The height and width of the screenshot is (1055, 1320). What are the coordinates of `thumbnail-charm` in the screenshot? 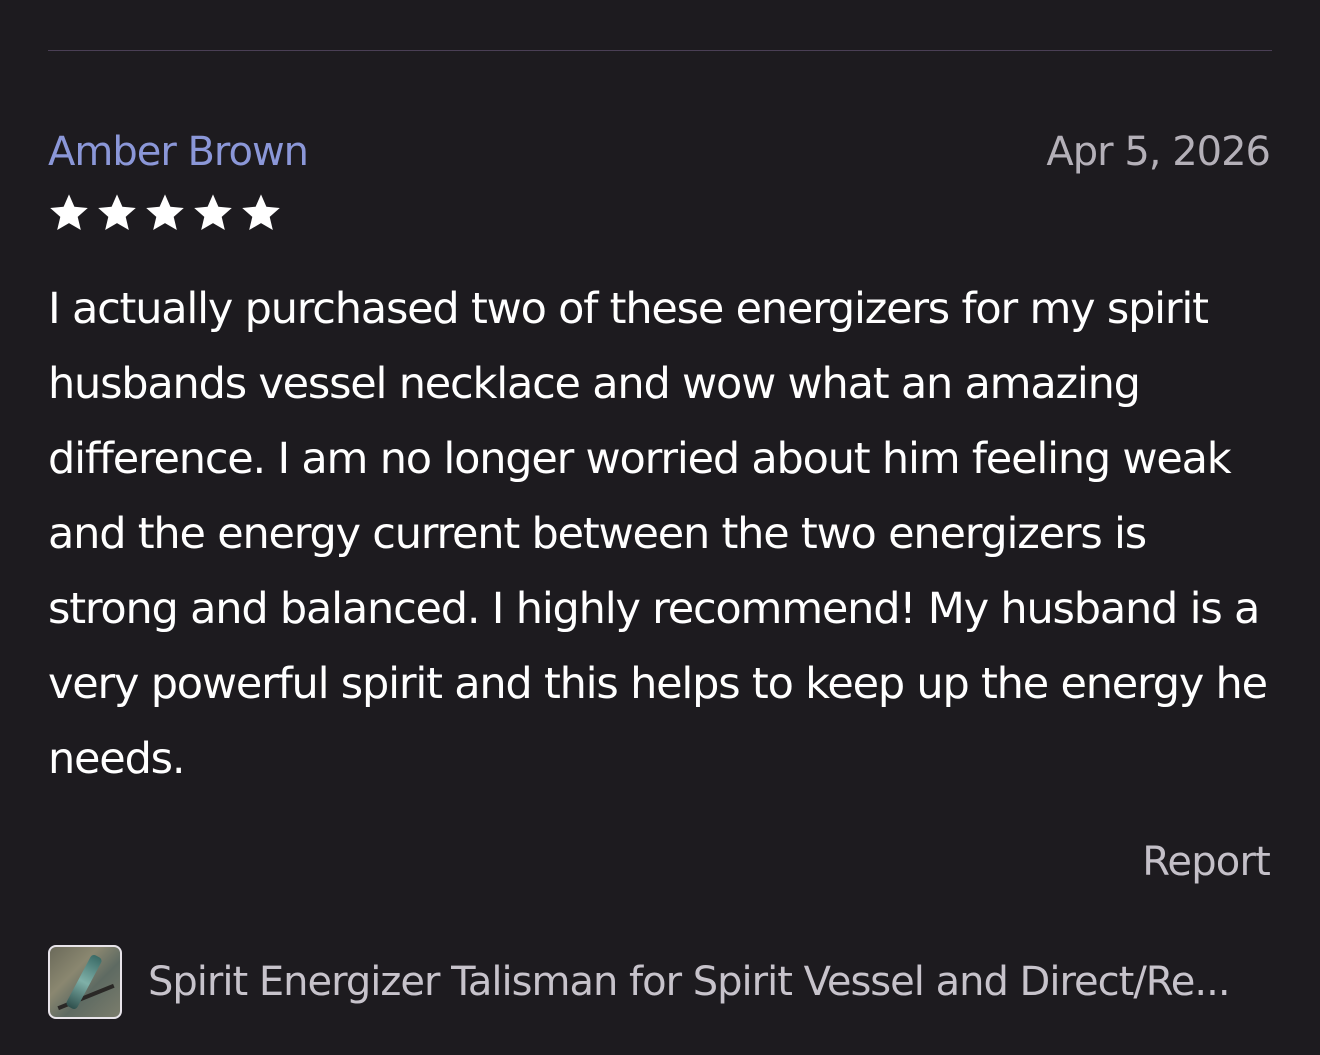 It's located at (84, 982).